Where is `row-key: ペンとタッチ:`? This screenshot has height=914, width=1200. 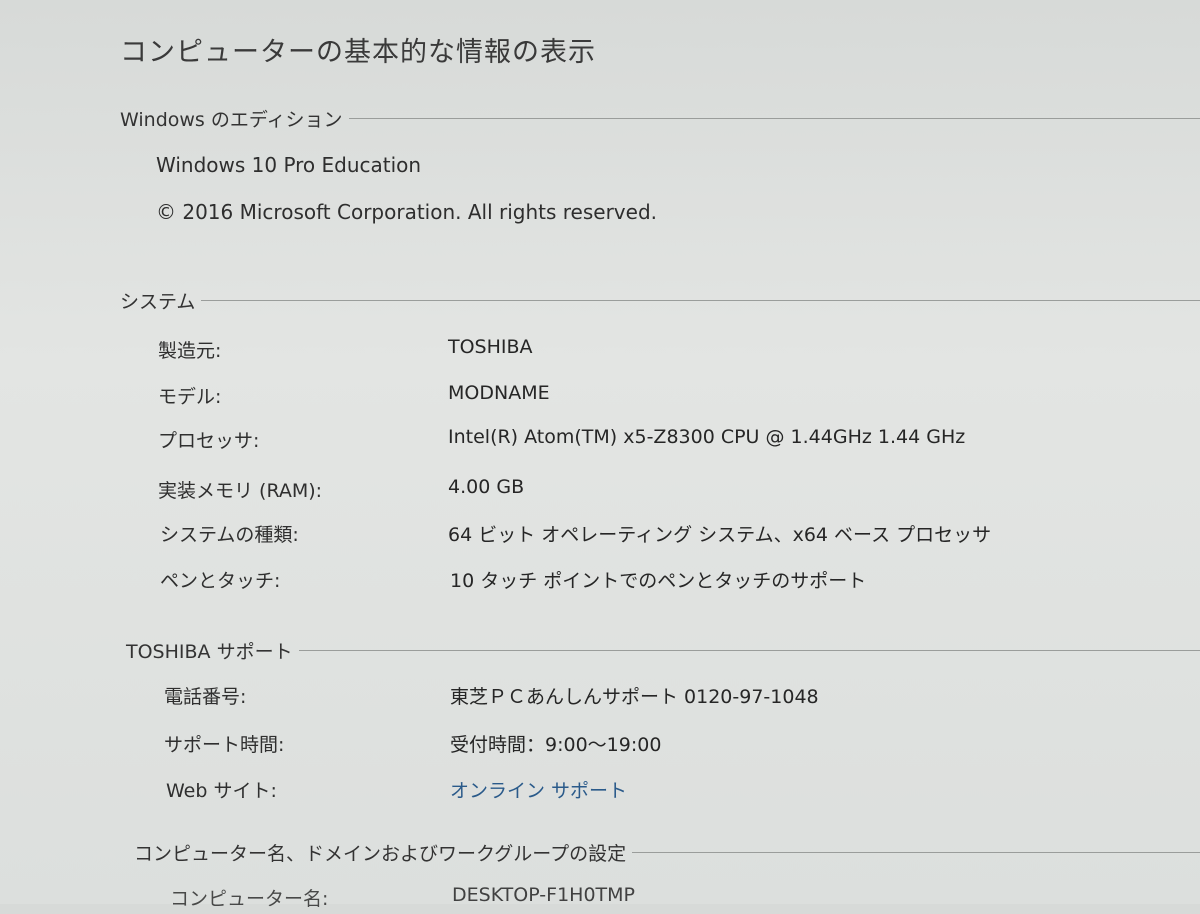 row-key: ペンとタッチ: is located at coordinates (220, 581).